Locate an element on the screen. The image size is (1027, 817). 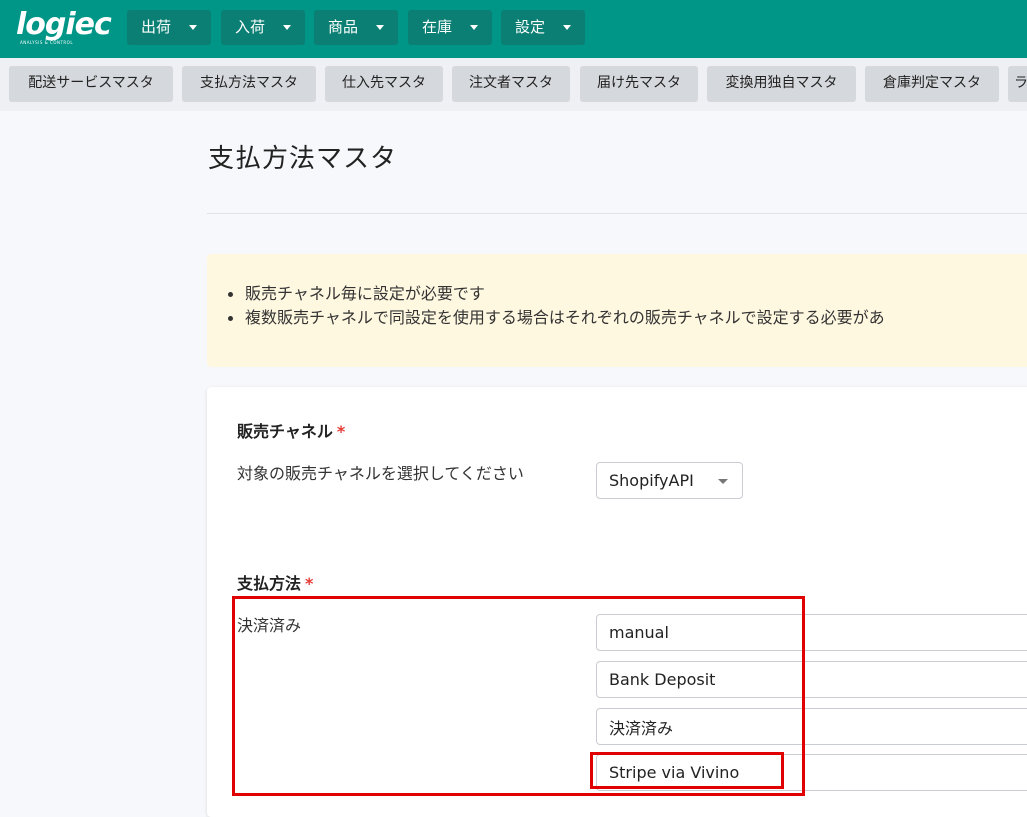
subnav-orderer-master: 注文者マスタ is located at coordinates (511, 84).